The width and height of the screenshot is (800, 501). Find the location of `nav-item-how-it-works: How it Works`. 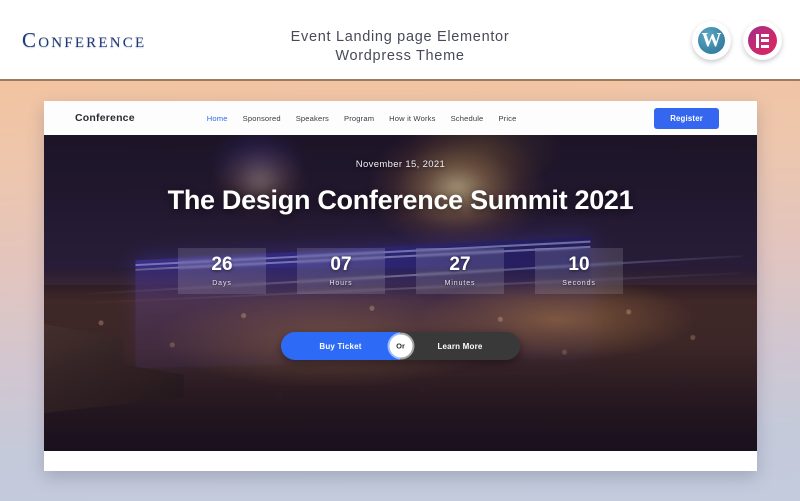

nav-item-how-it-works: How it Works is located at coordinates (412, 118).